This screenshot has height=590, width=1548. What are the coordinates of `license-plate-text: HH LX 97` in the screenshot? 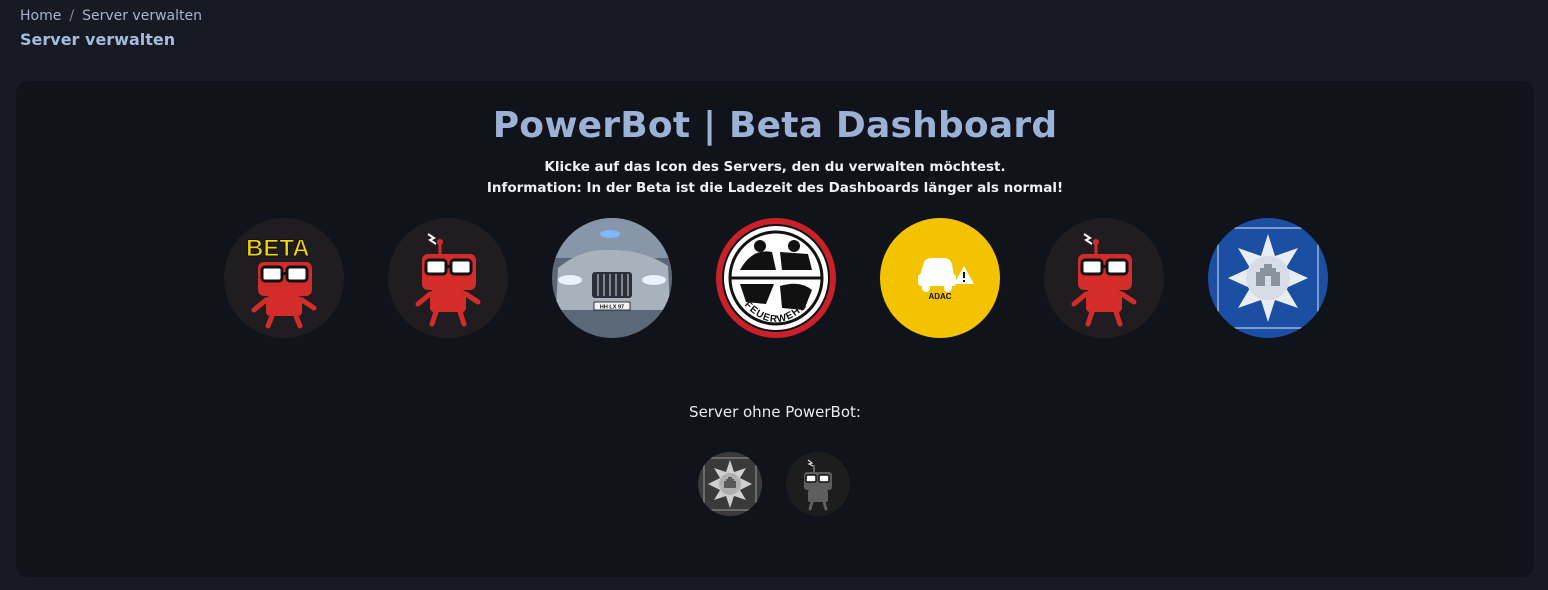 It's located at (612, 308).